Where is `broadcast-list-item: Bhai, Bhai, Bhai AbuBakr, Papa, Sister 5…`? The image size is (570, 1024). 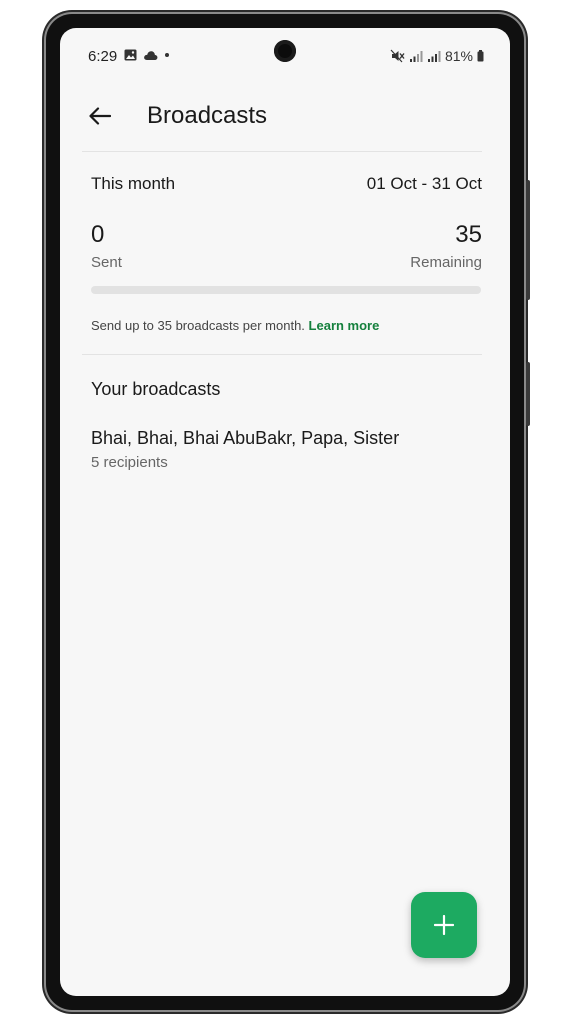
broadcast-list-item: Bhai, Bhai, Bhai AbuBakr, Papa, Sister 5… is located at coordinates (286, 453).